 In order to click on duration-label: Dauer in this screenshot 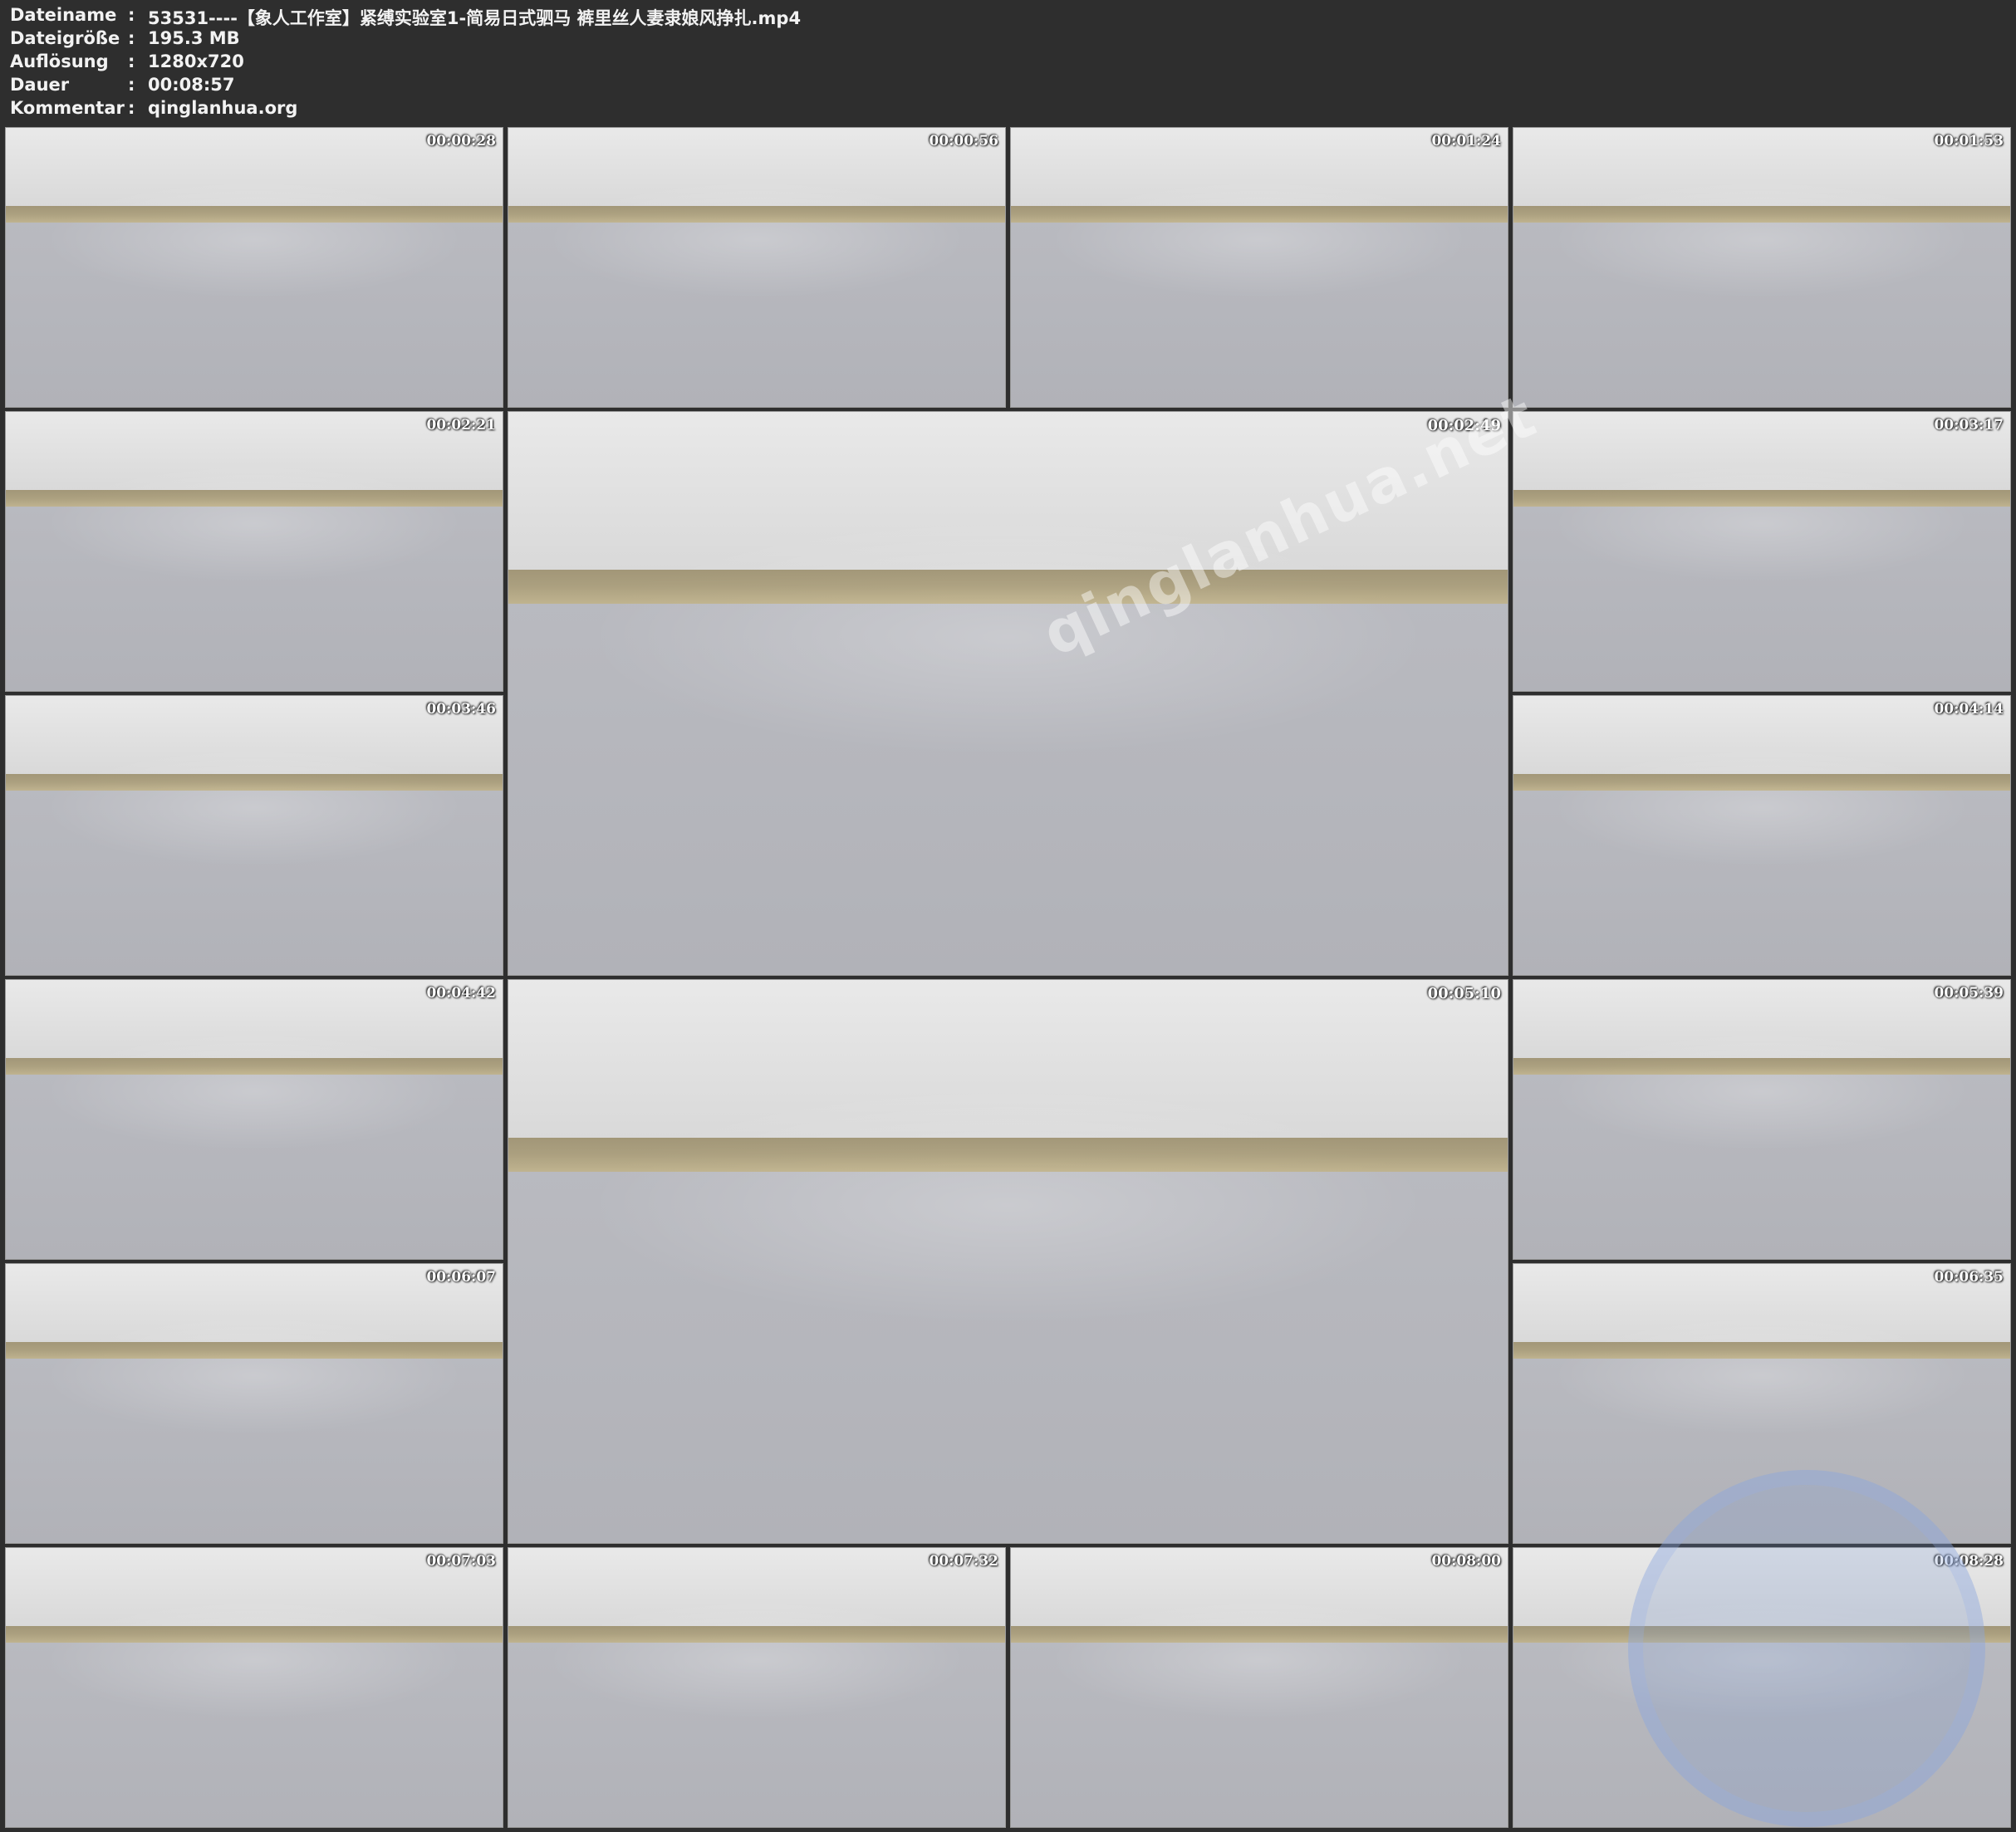, I will do `click(40, 85)`.